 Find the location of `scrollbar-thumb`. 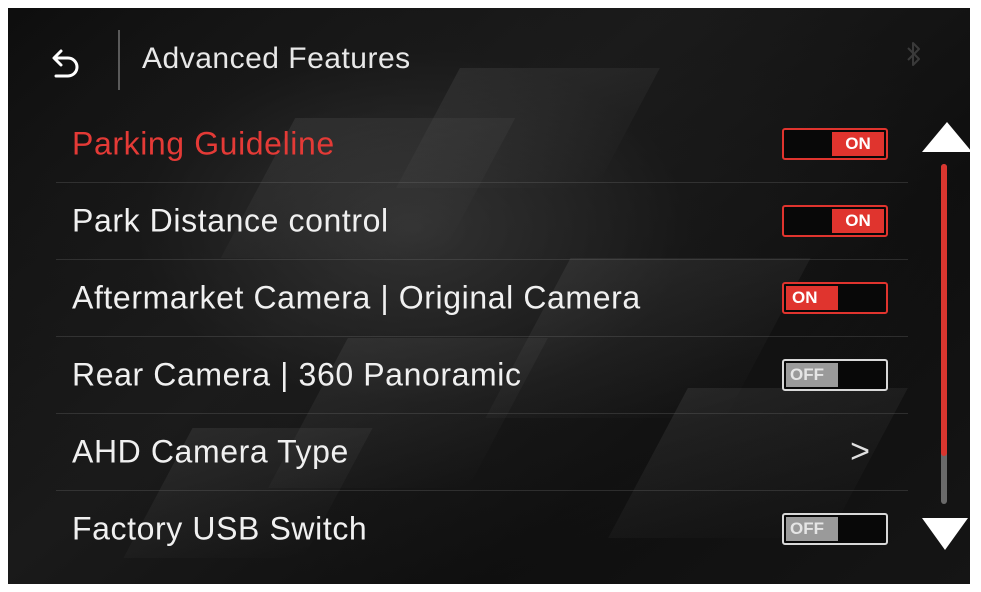

scrollbar-thumb is located at coordinates (944, 310).